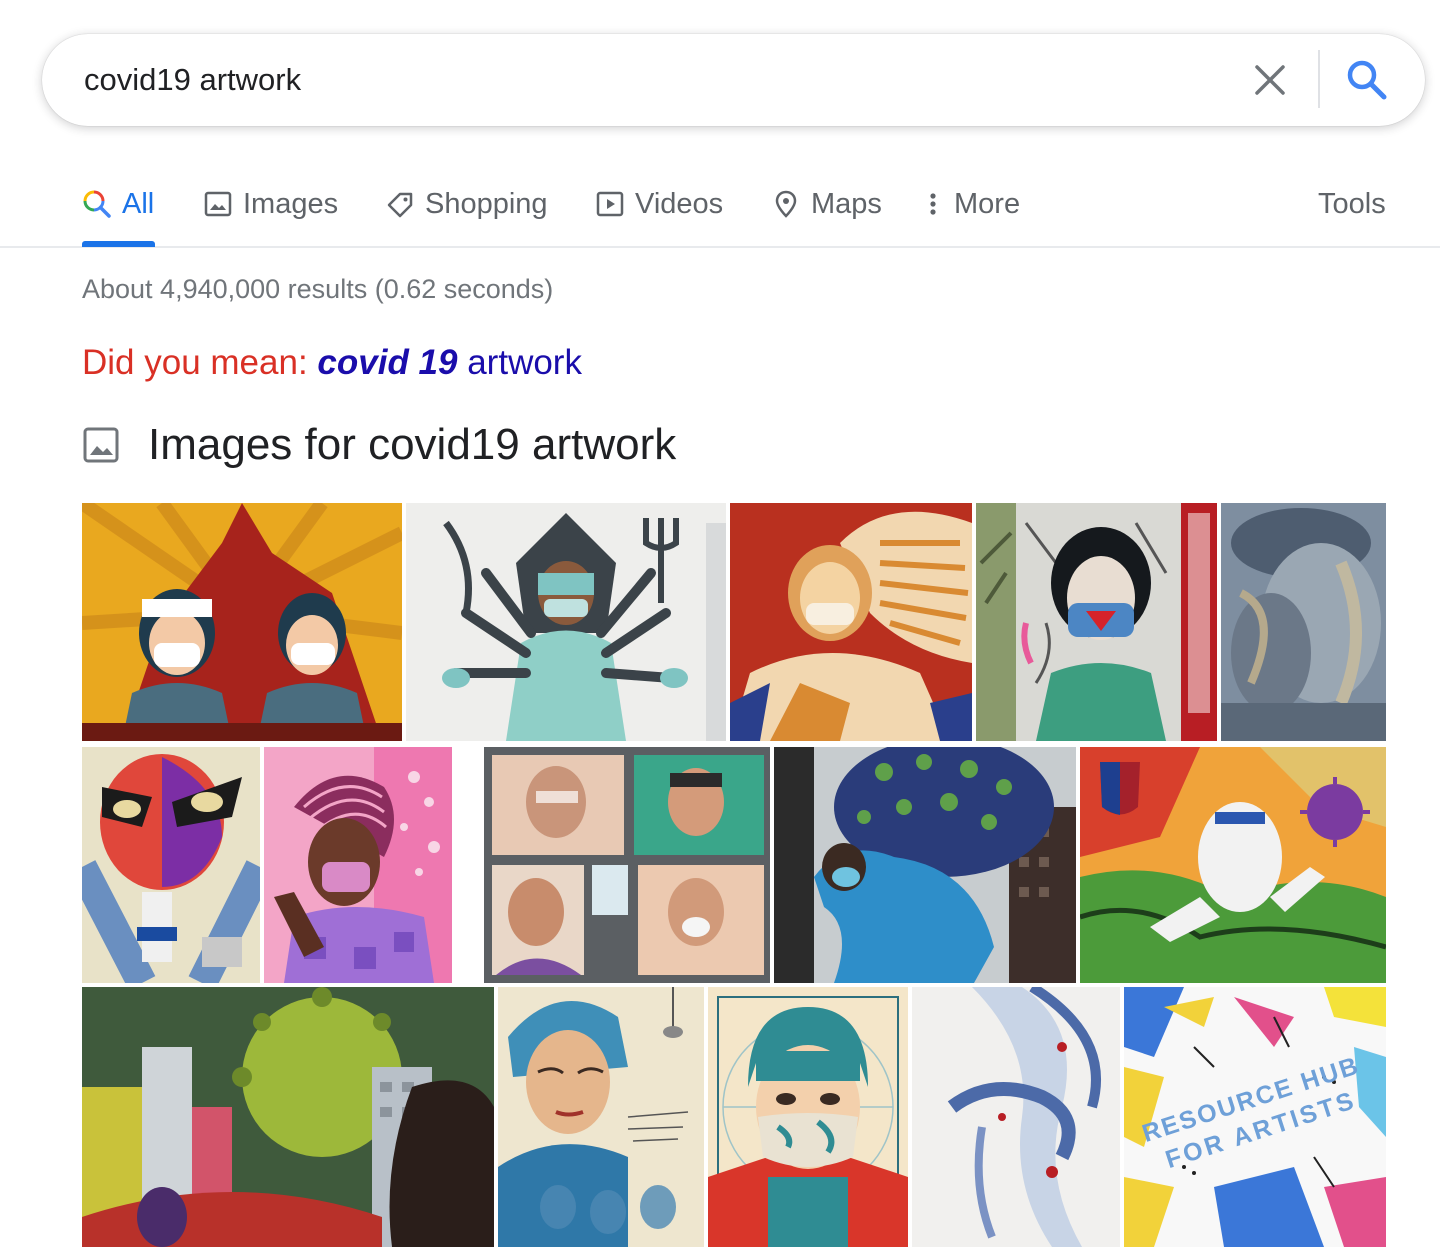  I want to click on image-thumbnail-angel-nurse, so click(851, 622).